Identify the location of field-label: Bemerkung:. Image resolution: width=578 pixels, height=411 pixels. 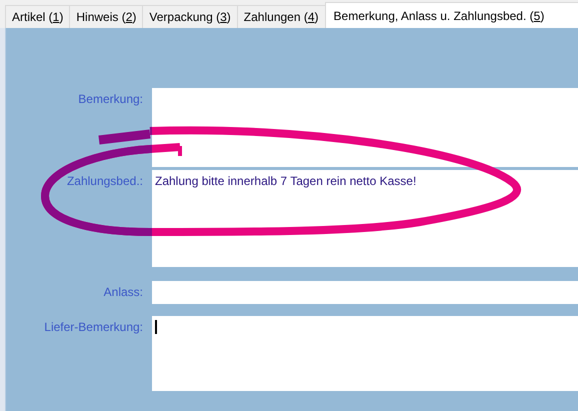
(111, 99).